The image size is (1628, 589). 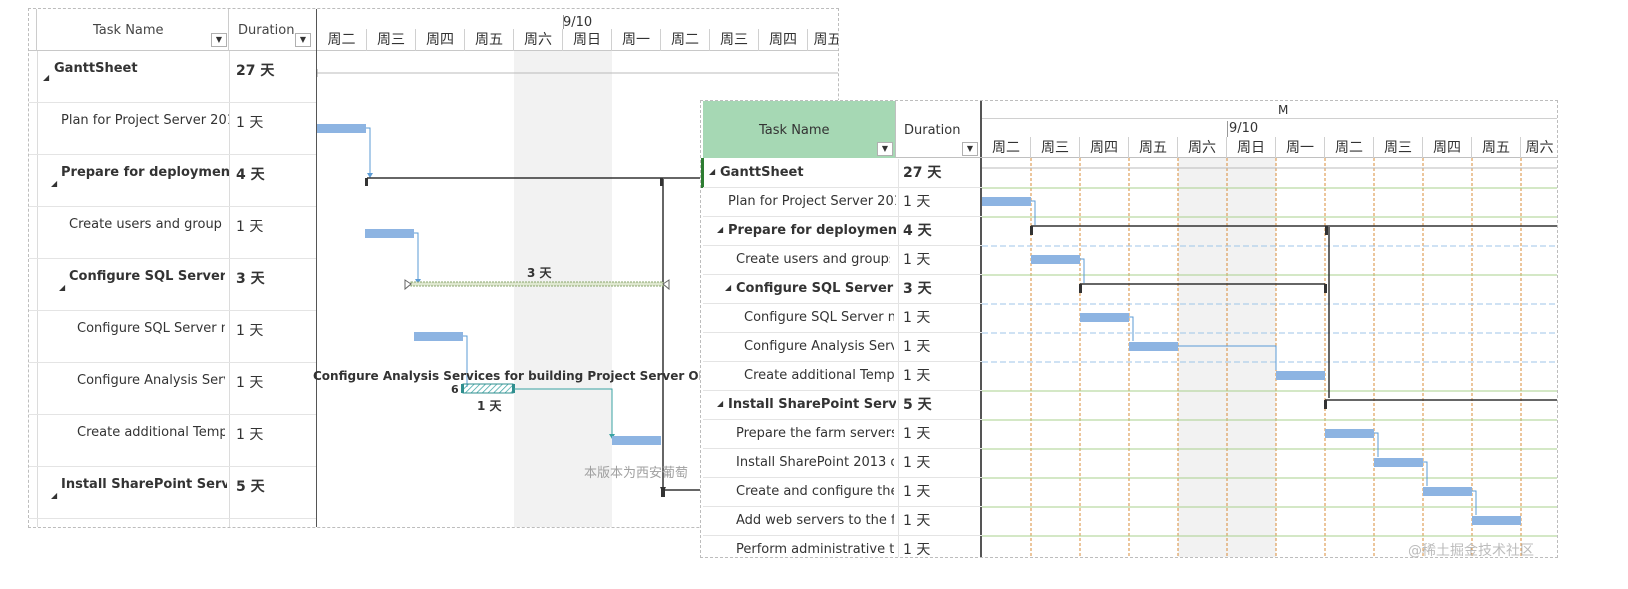 I want to click on task-name-cell: Add web servers to the farr, so click(x=815, y=520).